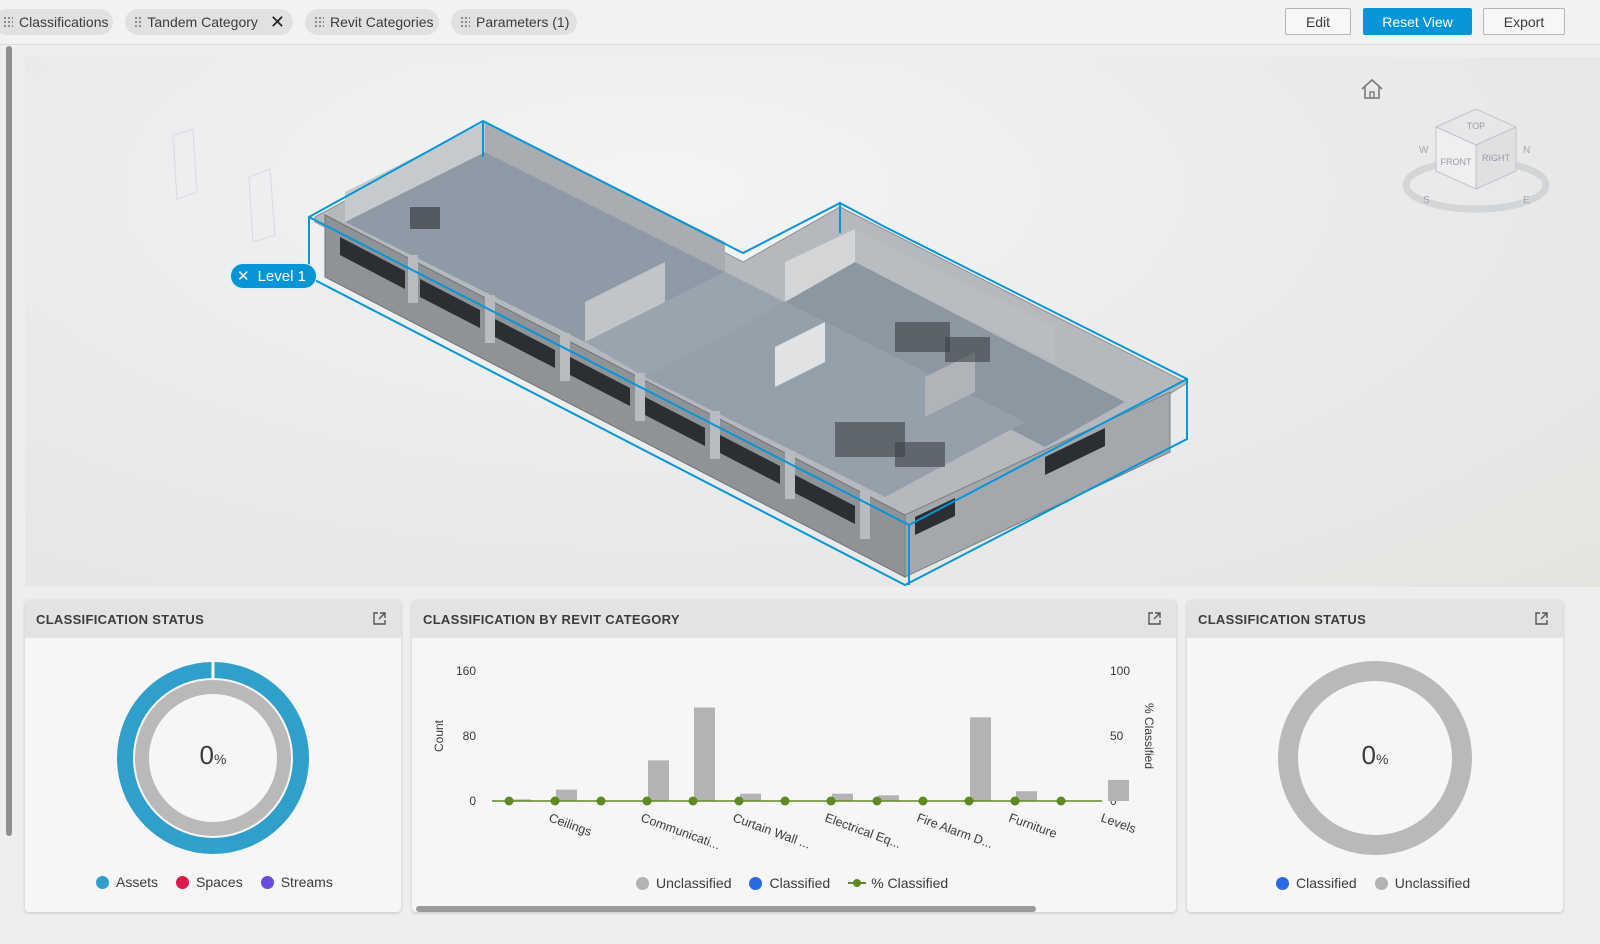 This screenshot has height=944, width=1600. Describe the element at coordinates (1118, 824) in the screenshot. I see `x-tick-label: Levels` at that location.